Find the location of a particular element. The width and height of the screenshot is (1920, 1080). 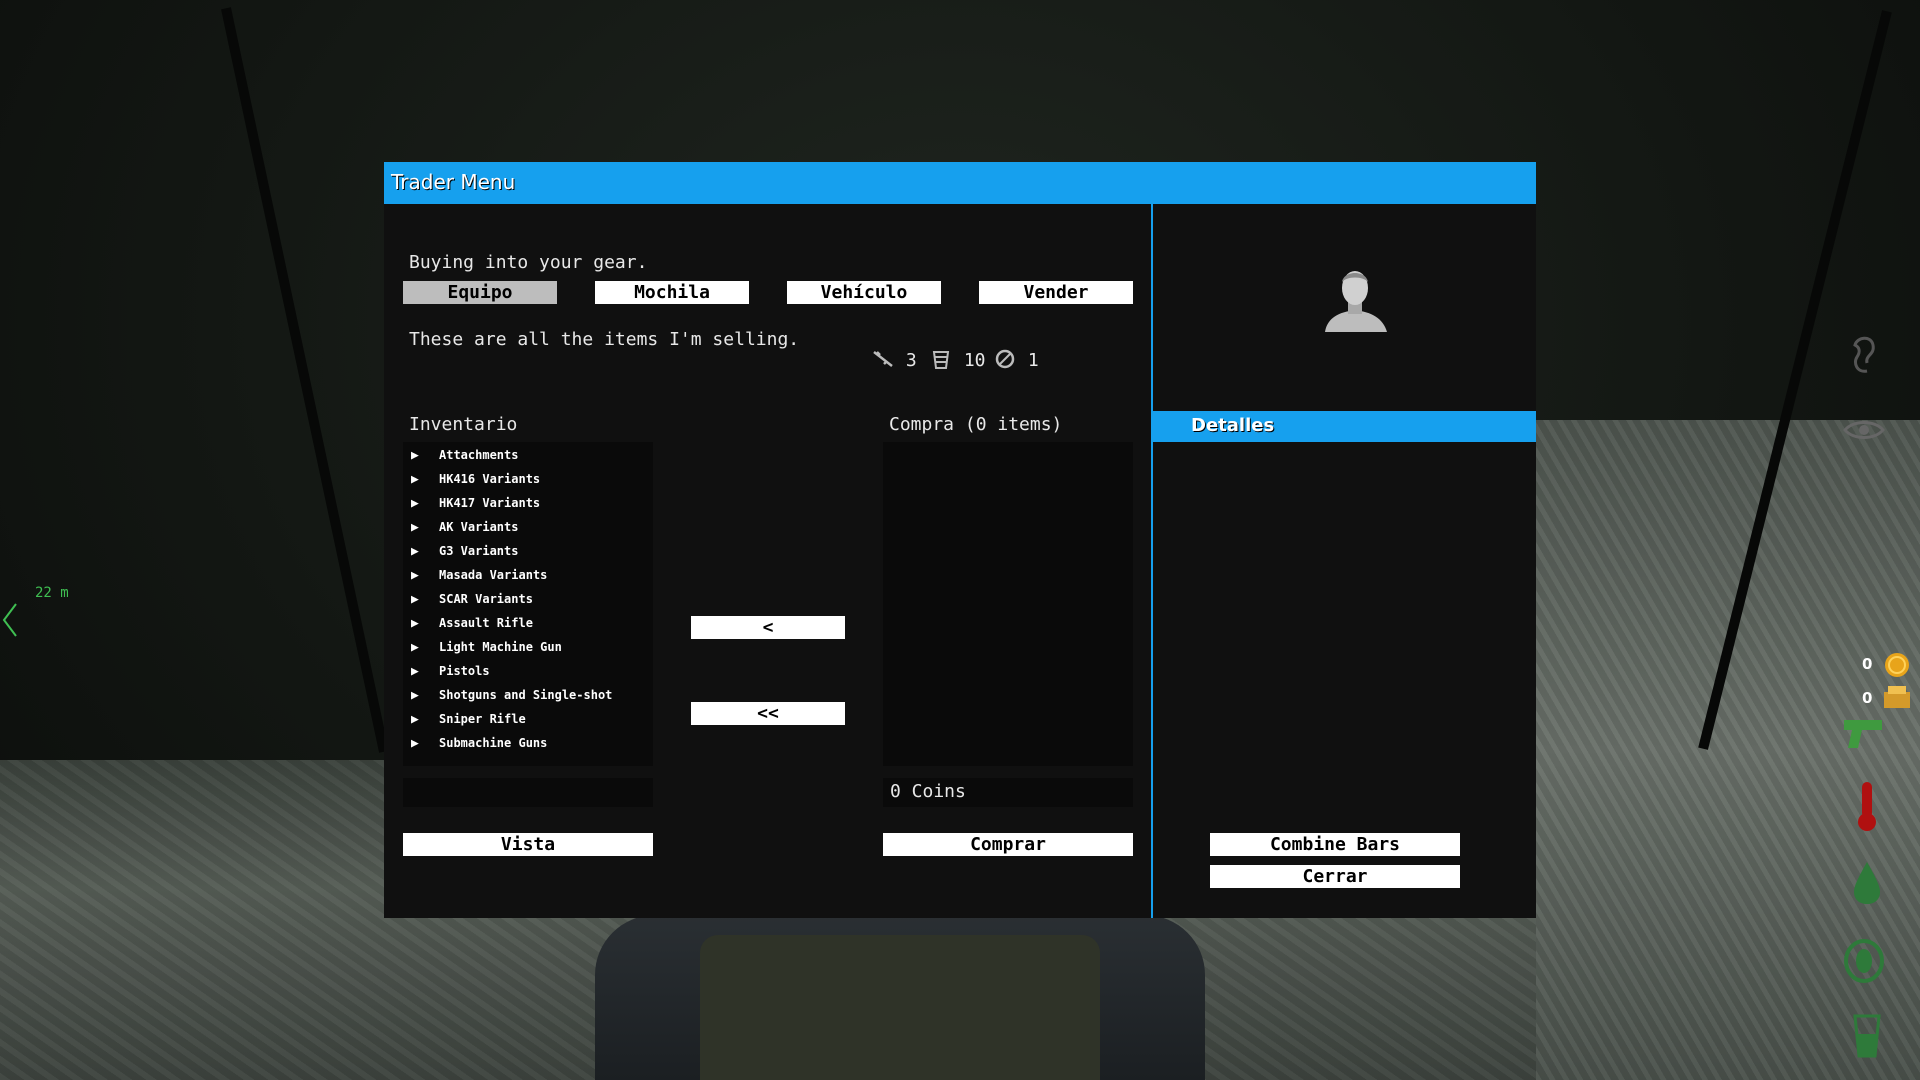

panel-divider is located at coordinates (1152, 561).